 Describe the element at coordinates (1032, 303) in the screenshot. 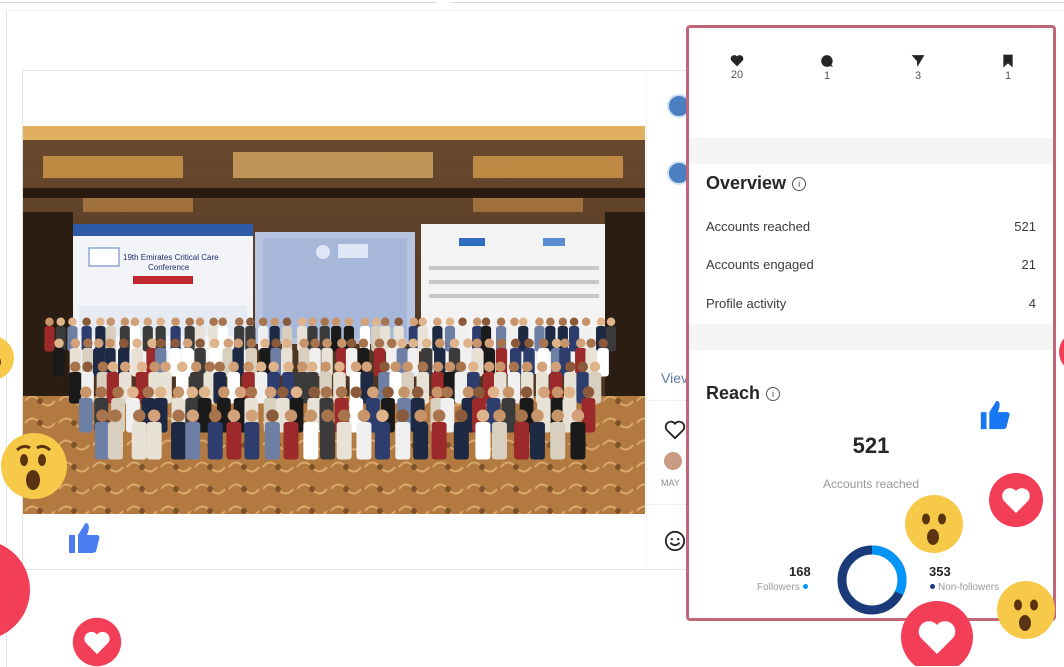

I see `profile-activity-value: 4` at that location.